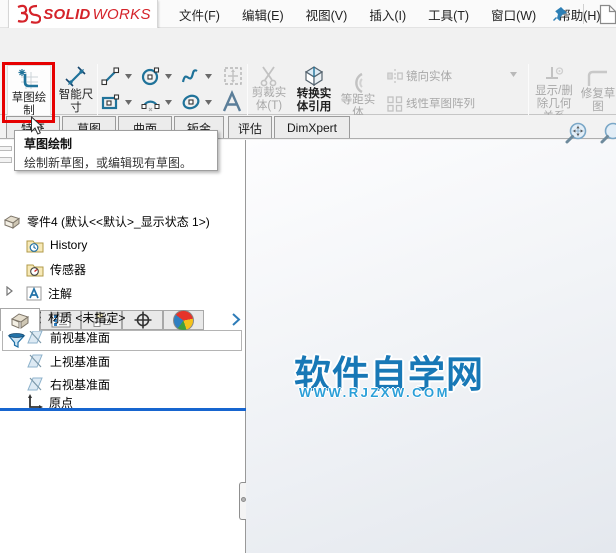 The height and width of the screenshot is (553, 616). Describe the element at coordinates (122, 269) in the screenshot. I see `tree-item-sensors: 传感器` at that location.